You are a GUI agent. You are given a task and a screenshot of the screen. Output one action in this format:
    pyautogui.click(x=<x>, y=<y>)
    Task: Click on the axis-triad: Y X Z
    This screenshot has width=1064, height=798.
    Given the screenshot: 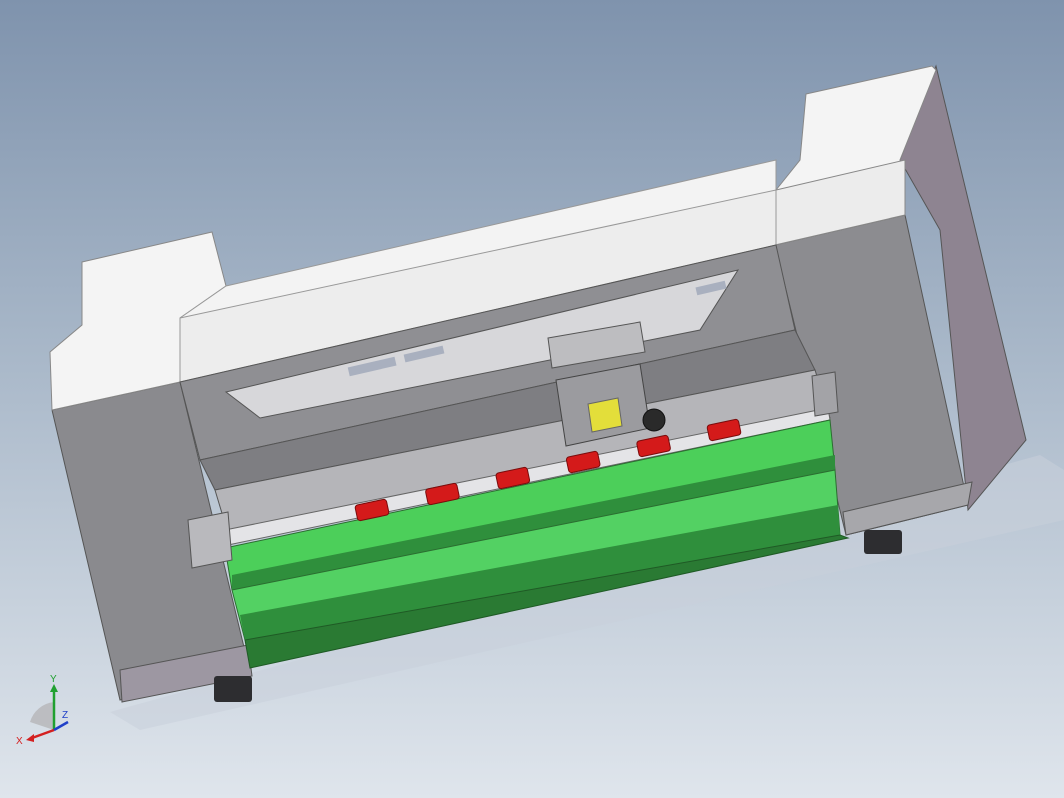 What is the action you would take?
    pyautogui.click(x=42, y=710)
    